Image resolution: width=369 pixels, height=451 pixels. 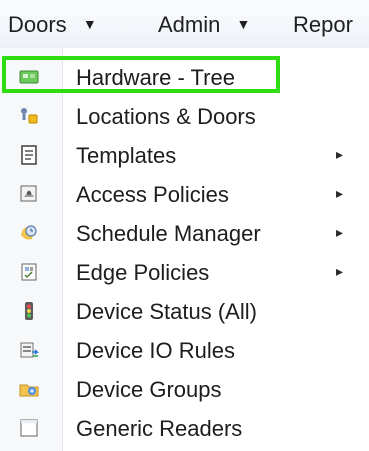 What do you see at coordinates (166, 311) in the screenshot?
I see `menu-item-device-status-all-label: Device Status (All)` at bounding box center [166, 311].